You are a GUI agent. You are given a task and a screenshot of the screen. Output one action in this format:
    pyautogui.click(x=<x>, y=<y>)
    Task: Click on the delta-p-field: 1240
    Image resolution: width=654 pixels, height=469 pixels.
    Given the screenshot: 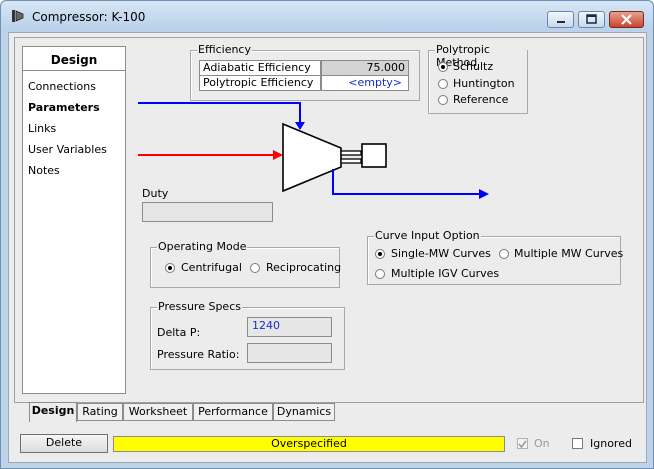 What is the action you would take?
    pyautogui.click(x=289, y=327)
    